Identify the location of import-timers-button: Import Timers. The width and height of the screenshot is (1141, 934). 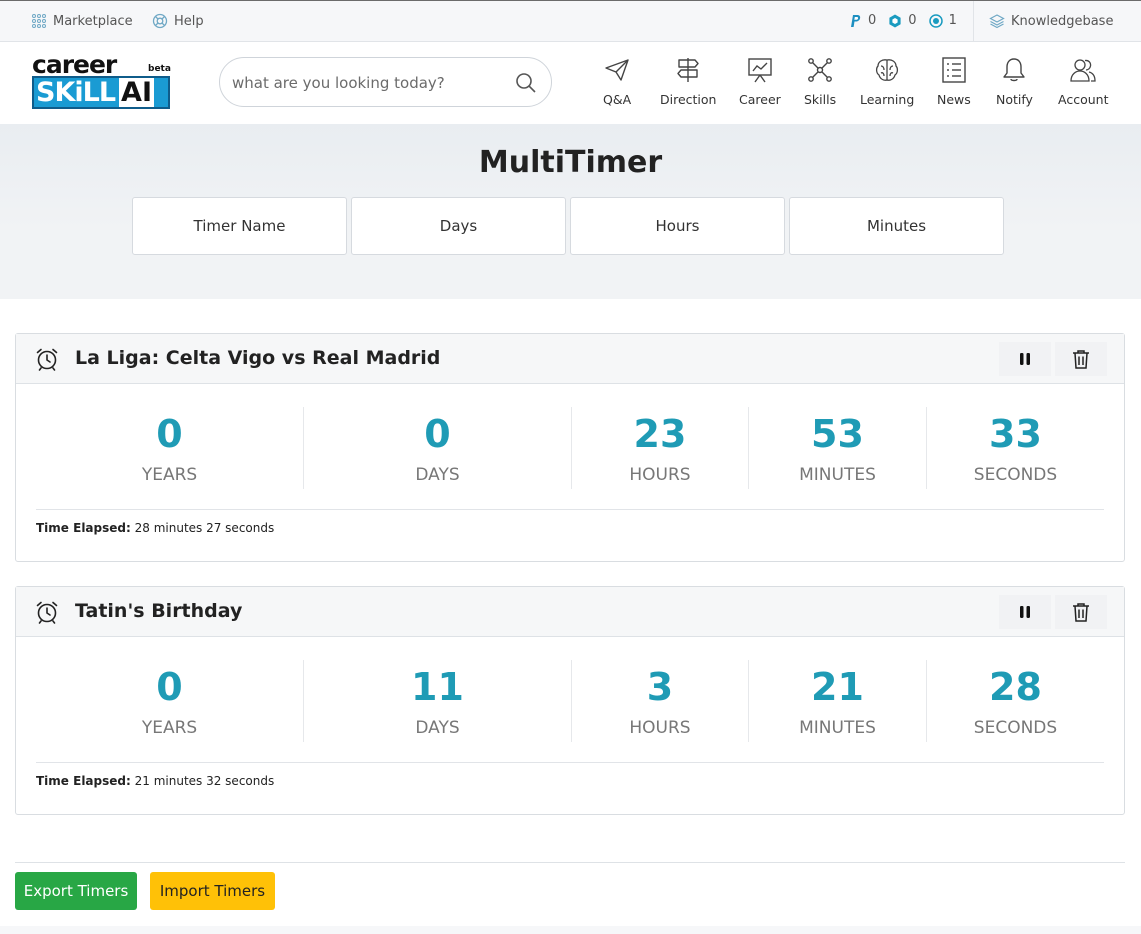
(212, 891).